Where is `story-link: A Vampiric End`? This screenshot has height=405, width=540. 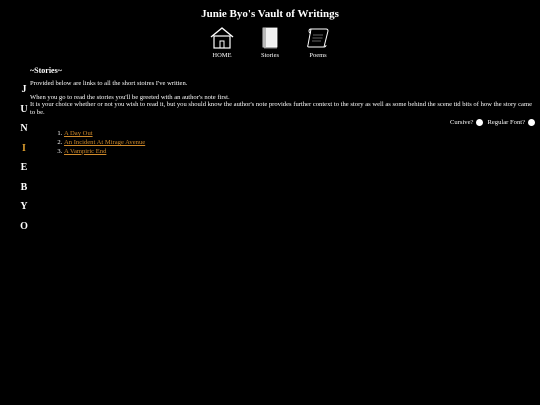
story-link: A Vampiric End is located at coordinates (85, 151).